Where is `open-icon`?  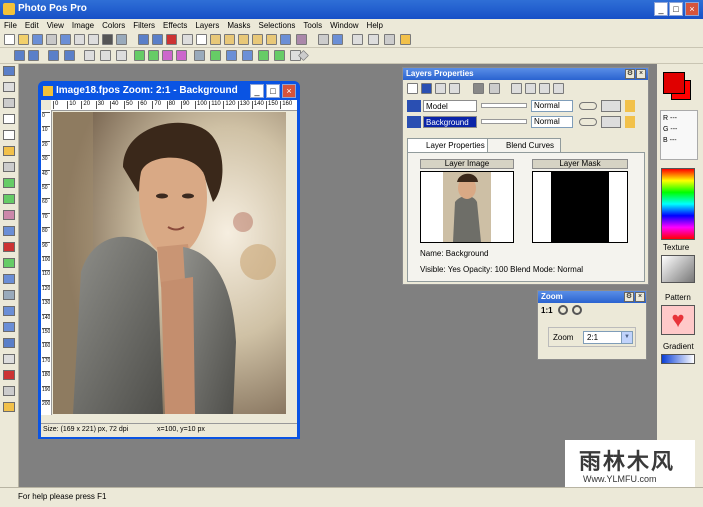 open-icon is located at coordinates (23, 39).